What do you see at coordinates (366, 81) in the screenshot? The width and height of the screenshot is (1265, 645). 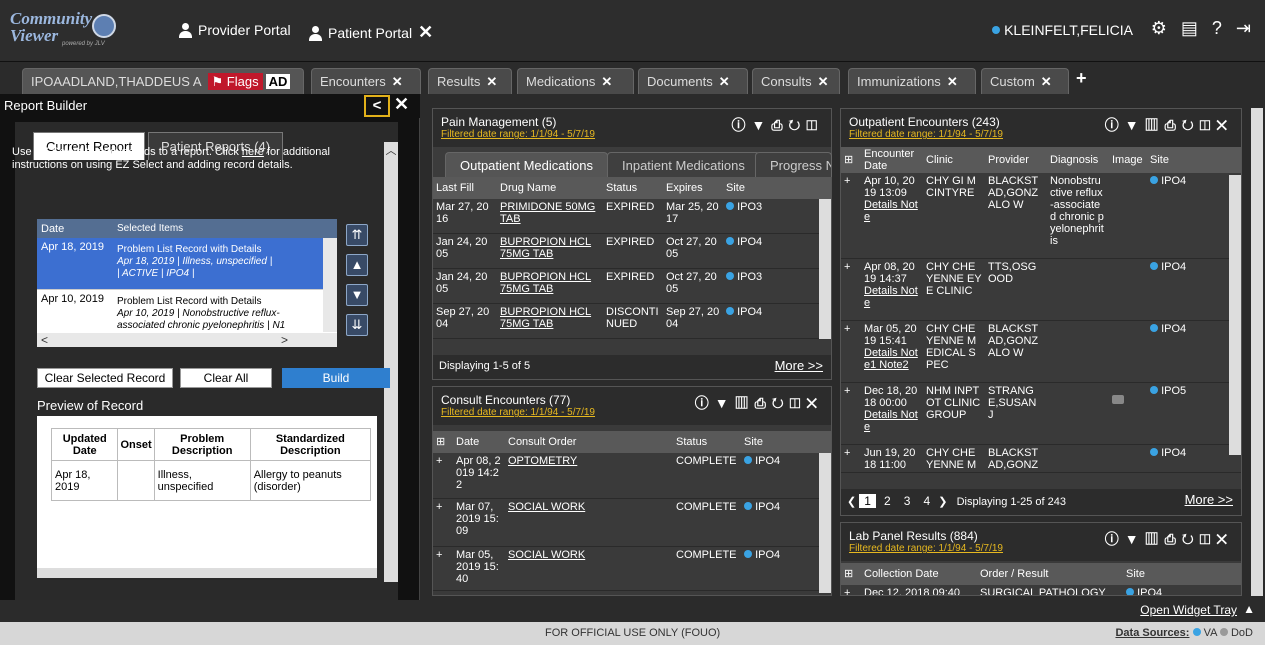 I see `tab-encounters: Encounters ✕` at bounding box center [366, 81].